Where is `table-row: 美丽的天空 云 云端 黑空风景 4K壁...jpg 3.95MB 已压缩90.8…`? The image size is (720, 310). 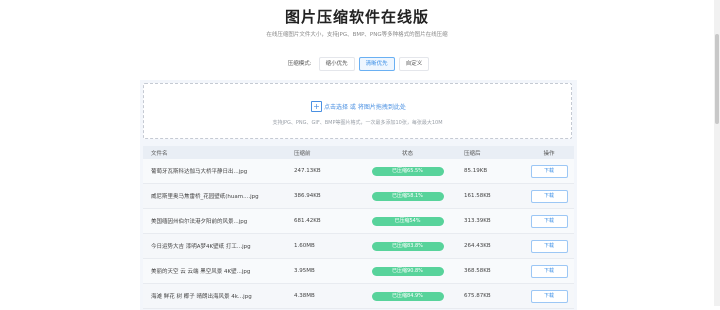 table-row: 美丽的天空 云 云端 黑空风景 4K壁...jpg 3.95MB 已压缩90.8… is located at coordinates (358, 271).